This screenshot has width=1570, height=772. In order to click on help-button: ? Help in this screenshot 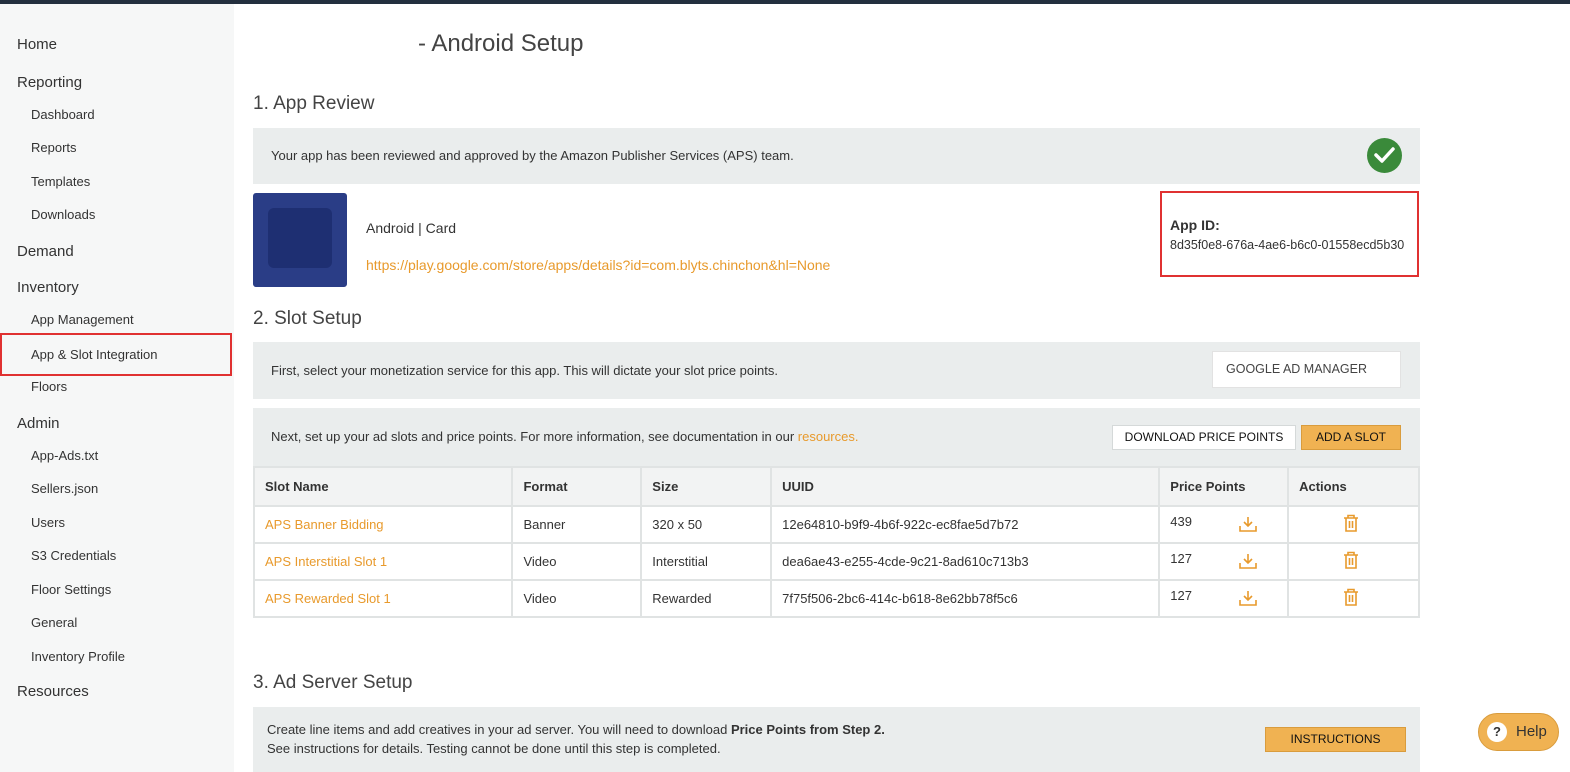, I will do `click(1518, 732)`.